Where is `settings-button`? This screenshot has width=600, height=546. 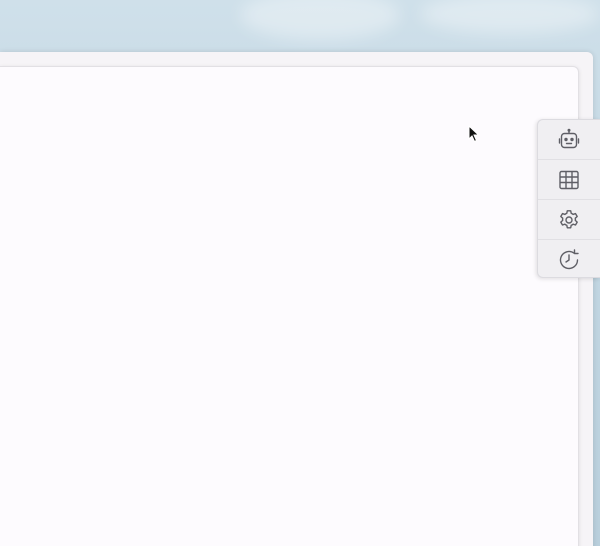
settings-button is located at coordinates (569, 220).